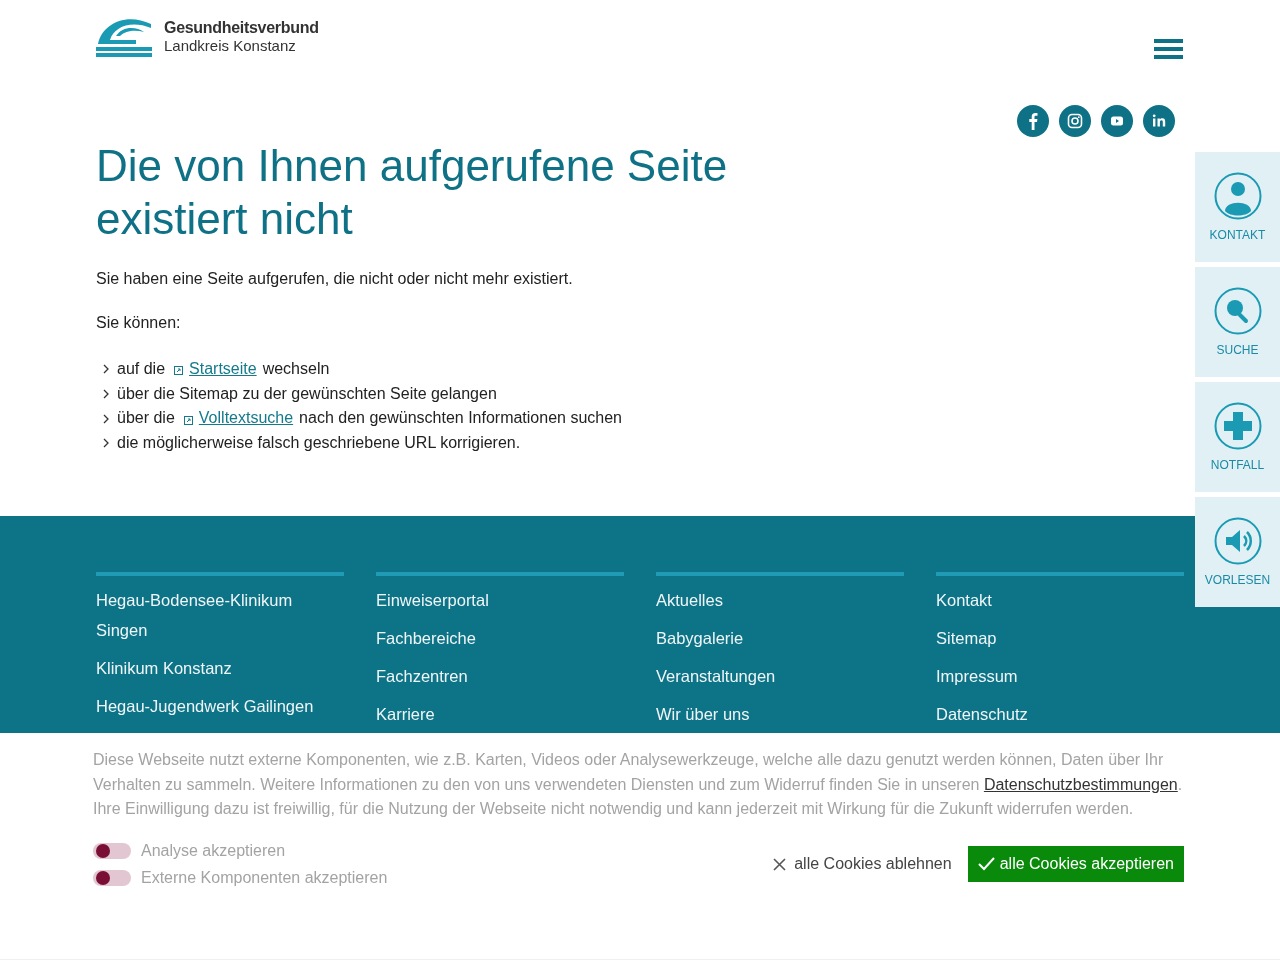 This screenshot has height=960, width=1280. Describe the element at coordinates (780, 864) in the screenshot. I see `close-icon` at that location.